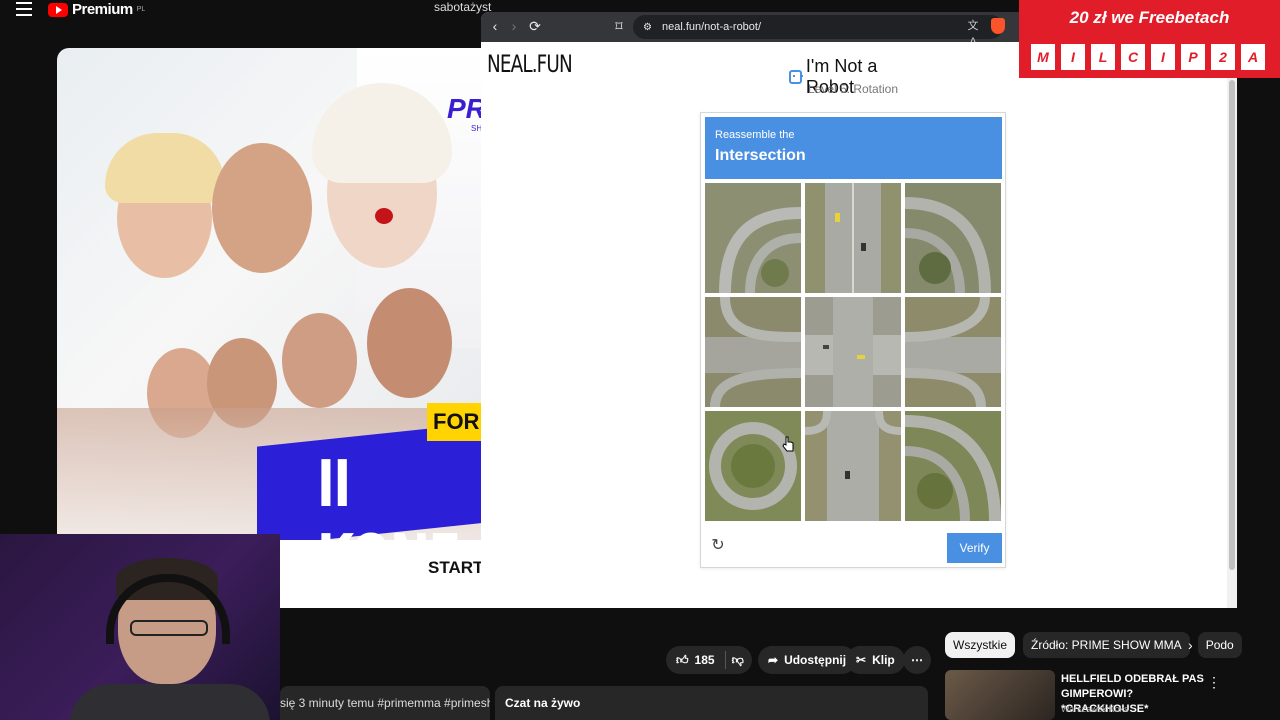  Describe the element at coordinates (170, 702) in the screenshot. I see `streamer-body` at that location.